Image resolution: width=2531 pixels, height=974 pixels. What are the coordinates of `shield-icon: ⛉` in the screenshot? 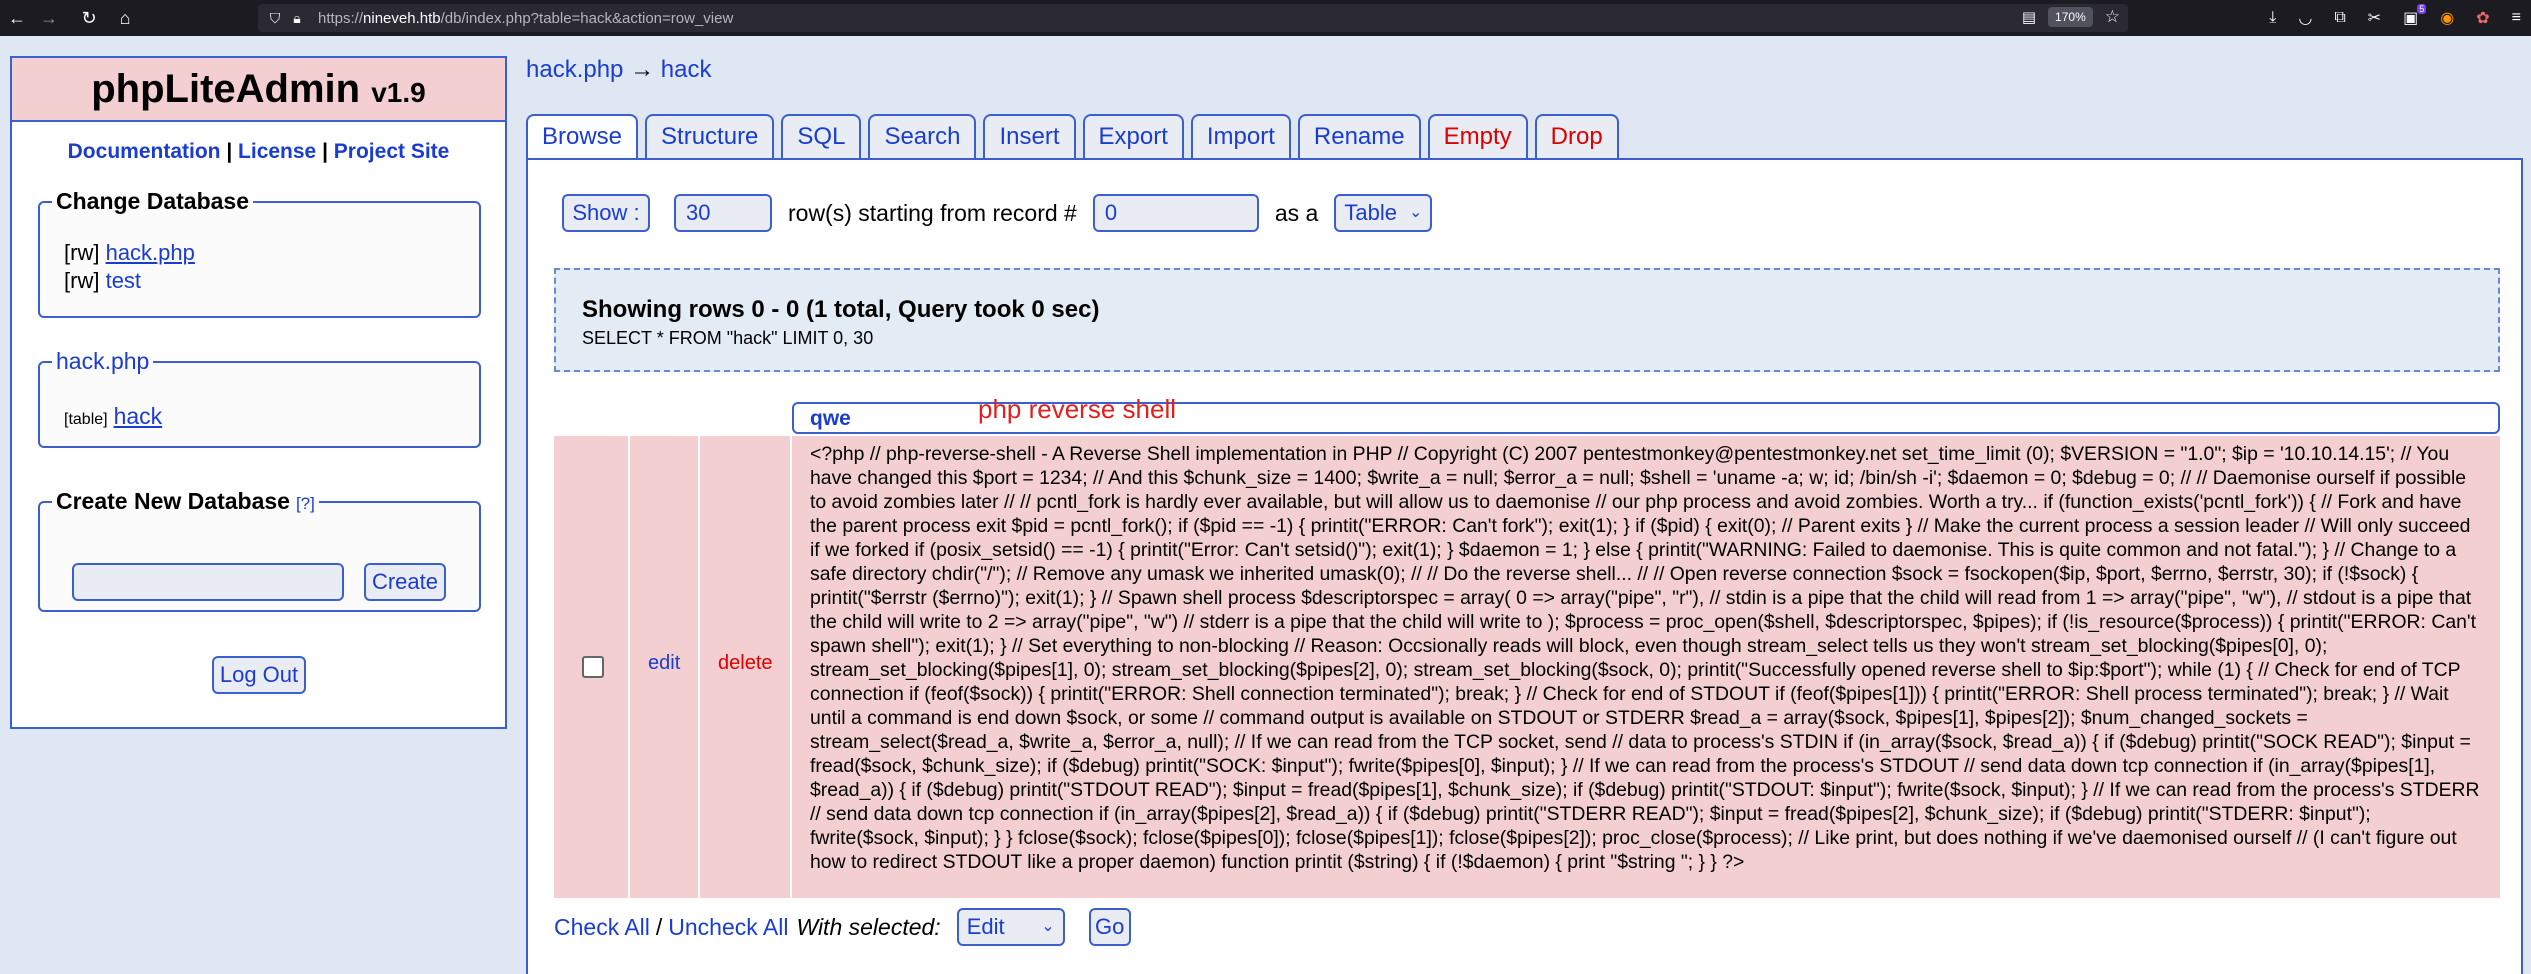 It's located at (275, 18).